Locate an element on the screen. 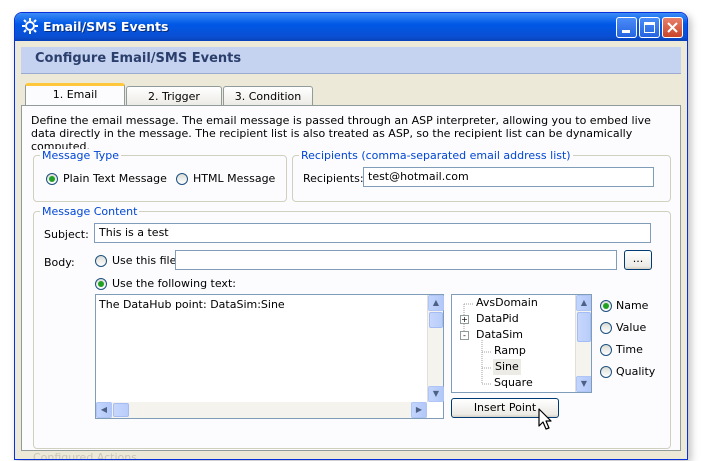  collapse-icon: - is located at coordinates (464, 335).